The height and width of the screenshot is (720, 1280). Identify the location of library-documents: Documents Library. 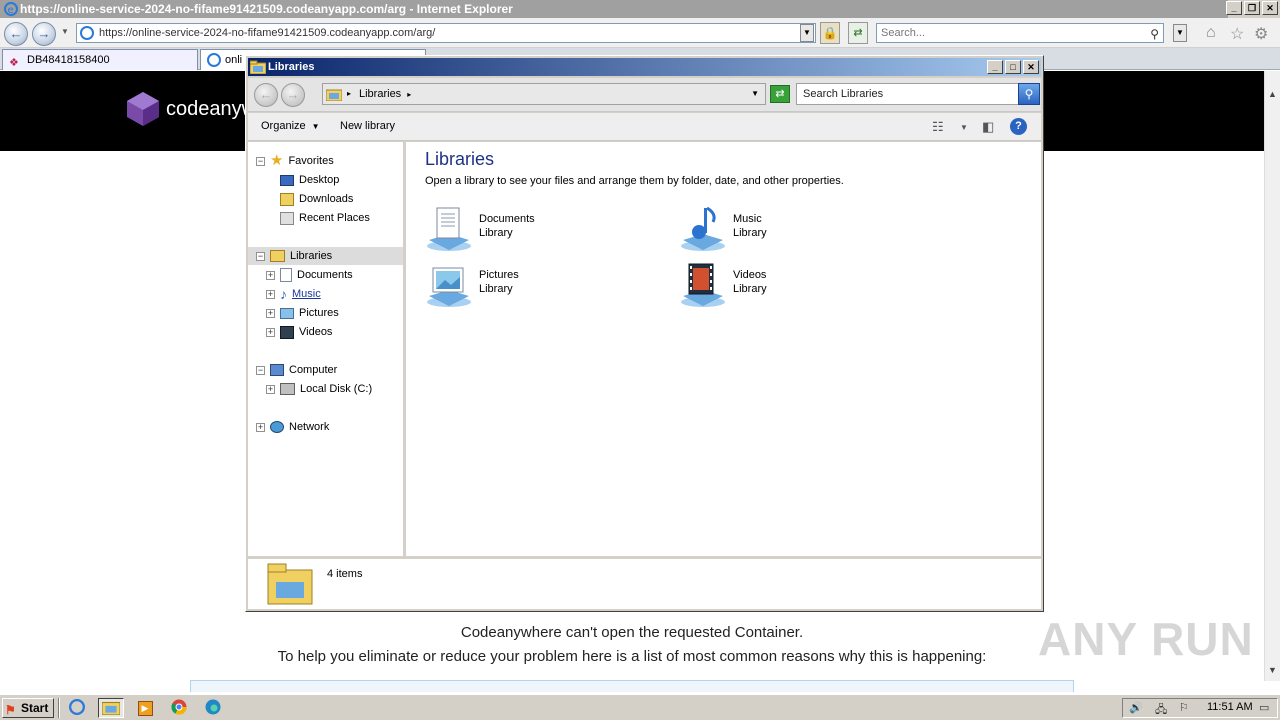
(480, 228).